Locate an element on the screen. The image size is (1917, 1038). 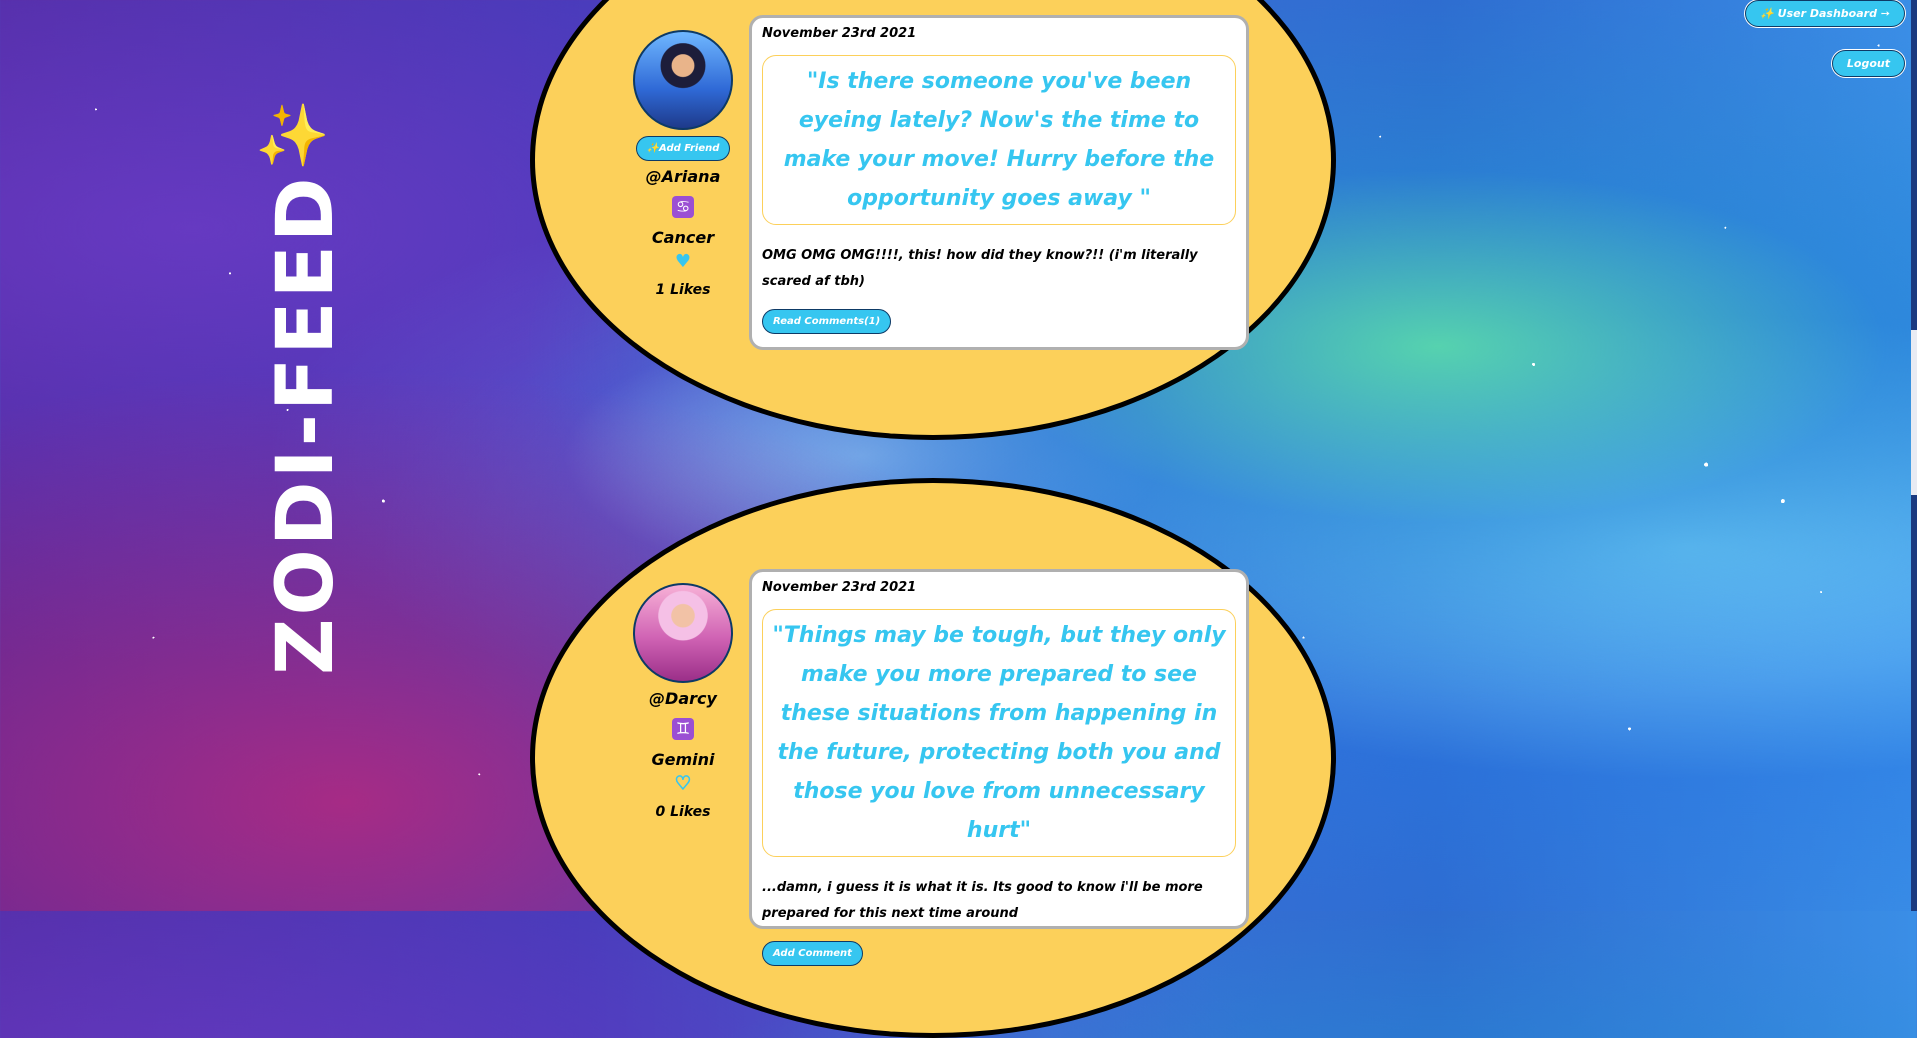
zodiac-sign: Gemini is located at coordinates (683, 759).